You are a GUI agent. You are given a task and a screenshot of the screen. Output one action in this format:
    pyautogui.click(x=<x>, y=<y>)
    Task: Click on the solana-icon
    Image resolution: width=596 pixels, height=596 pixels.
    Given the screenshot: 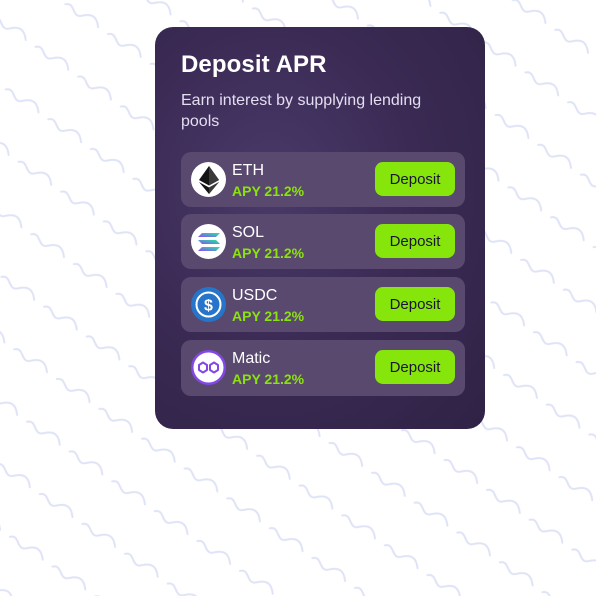 What is the action you would take?
    pyautogui.click(x=208, y=241)
    